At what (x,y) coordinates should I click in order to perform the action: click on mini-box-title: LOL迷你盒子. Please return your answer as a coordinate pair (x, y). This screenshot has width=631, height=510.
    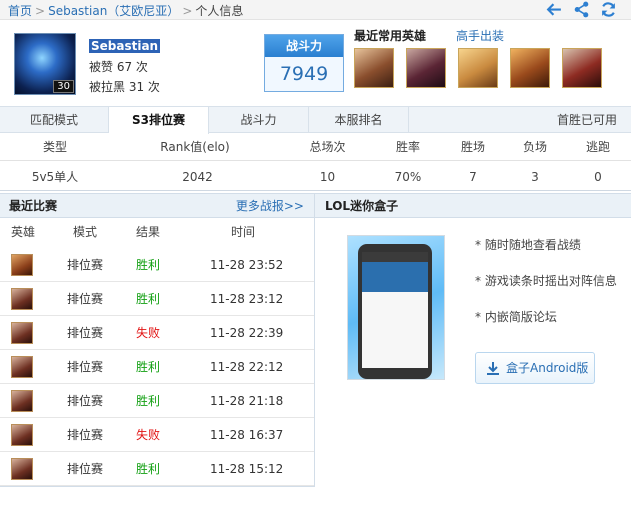
    Looking at the image, I should click on (362, 206).